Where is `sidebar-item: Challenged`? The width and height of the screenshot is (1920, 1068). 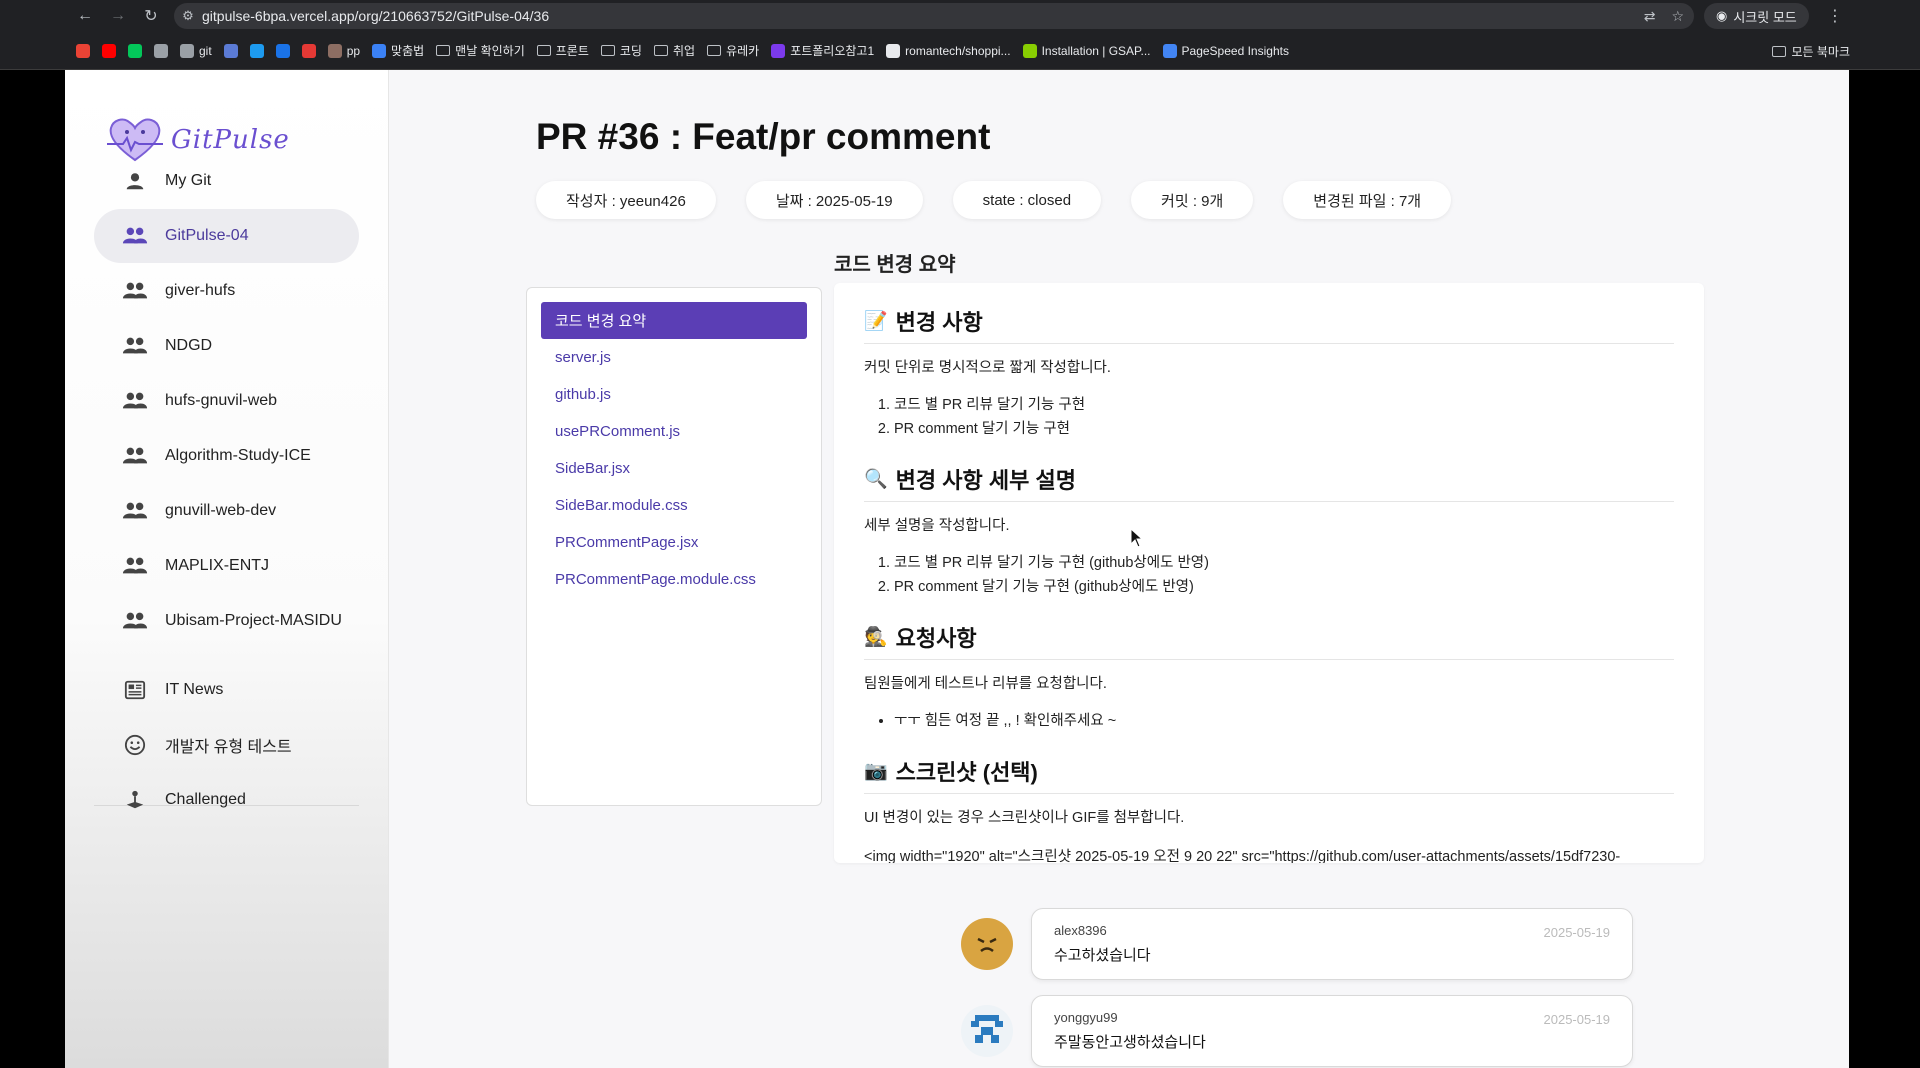
sidebar-item: Challenged is located at coordinates (226, 800).